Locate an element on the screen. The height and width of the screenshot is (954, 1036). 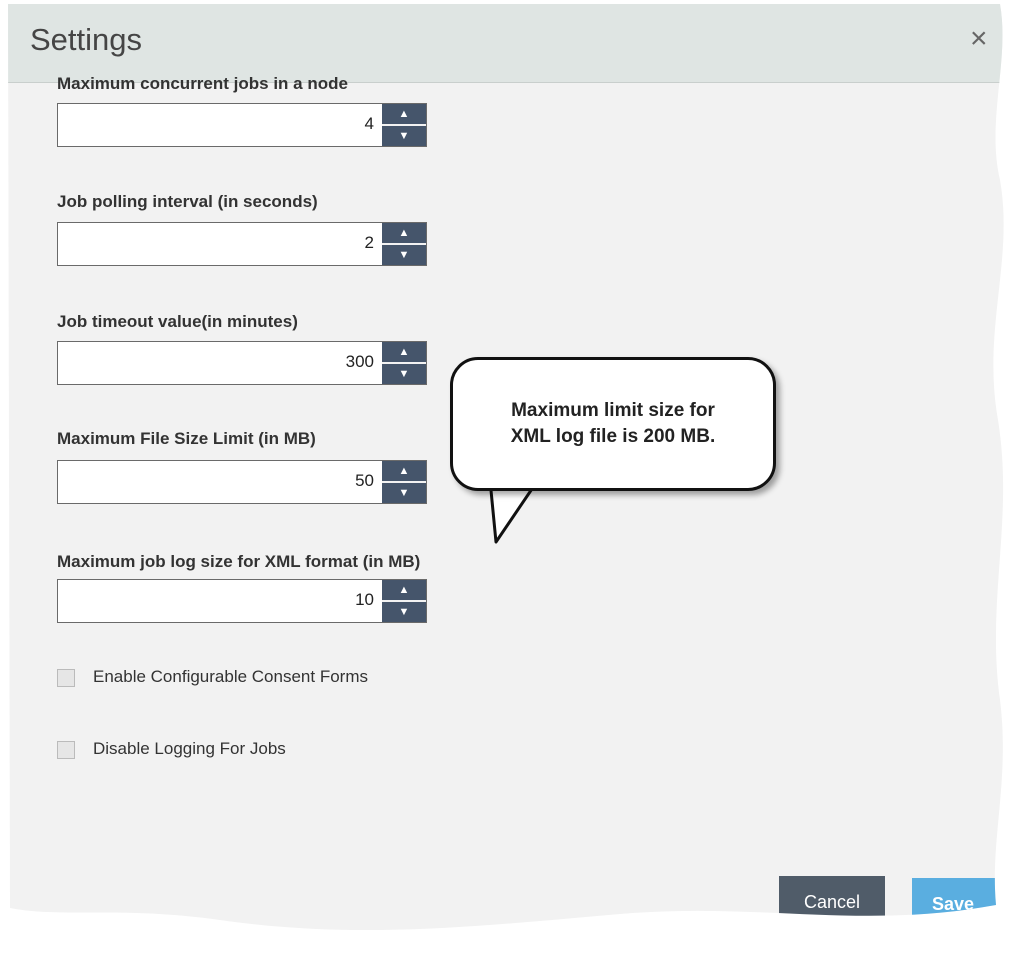
callout-line-2: XML log file is 200 MB. is located at coordinates (613, 436).